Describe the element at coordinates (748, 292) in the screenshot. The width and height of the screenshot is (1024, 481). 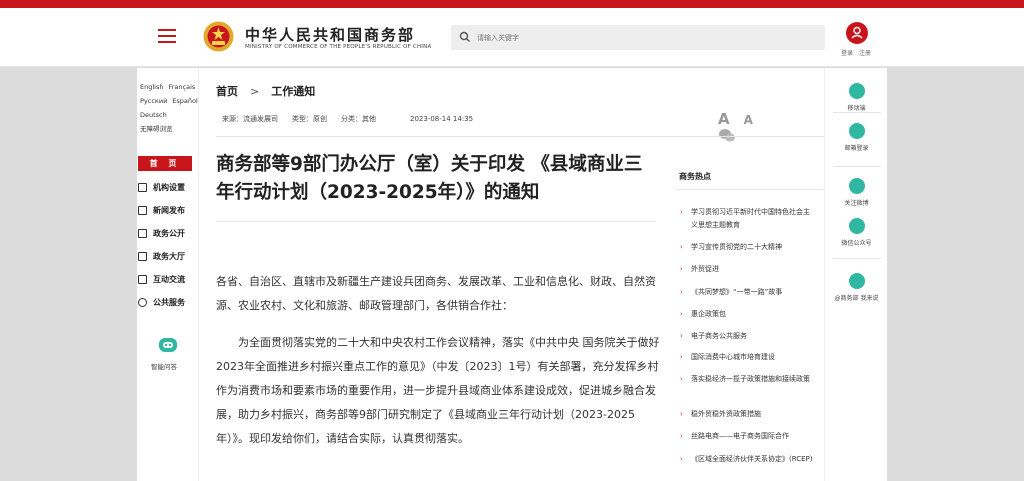
I see `hot-item: 《共同梦想》“一带一路”故事` at that location.